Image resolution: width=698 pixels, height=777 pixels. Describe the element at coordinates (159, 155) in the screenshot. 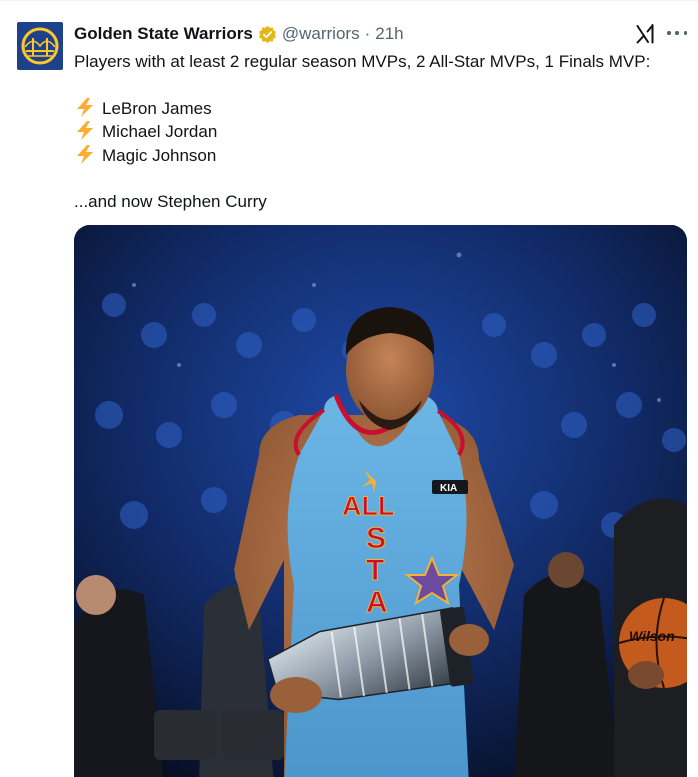

I see `player-name: Magic Johnson` at that location.